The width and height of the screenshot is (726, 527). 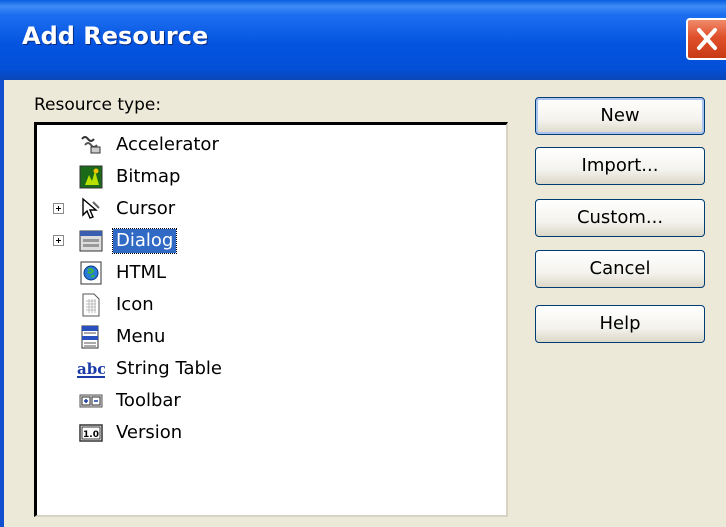 I want to click on tree-item-label: Icon, so click(x=135, y=304).